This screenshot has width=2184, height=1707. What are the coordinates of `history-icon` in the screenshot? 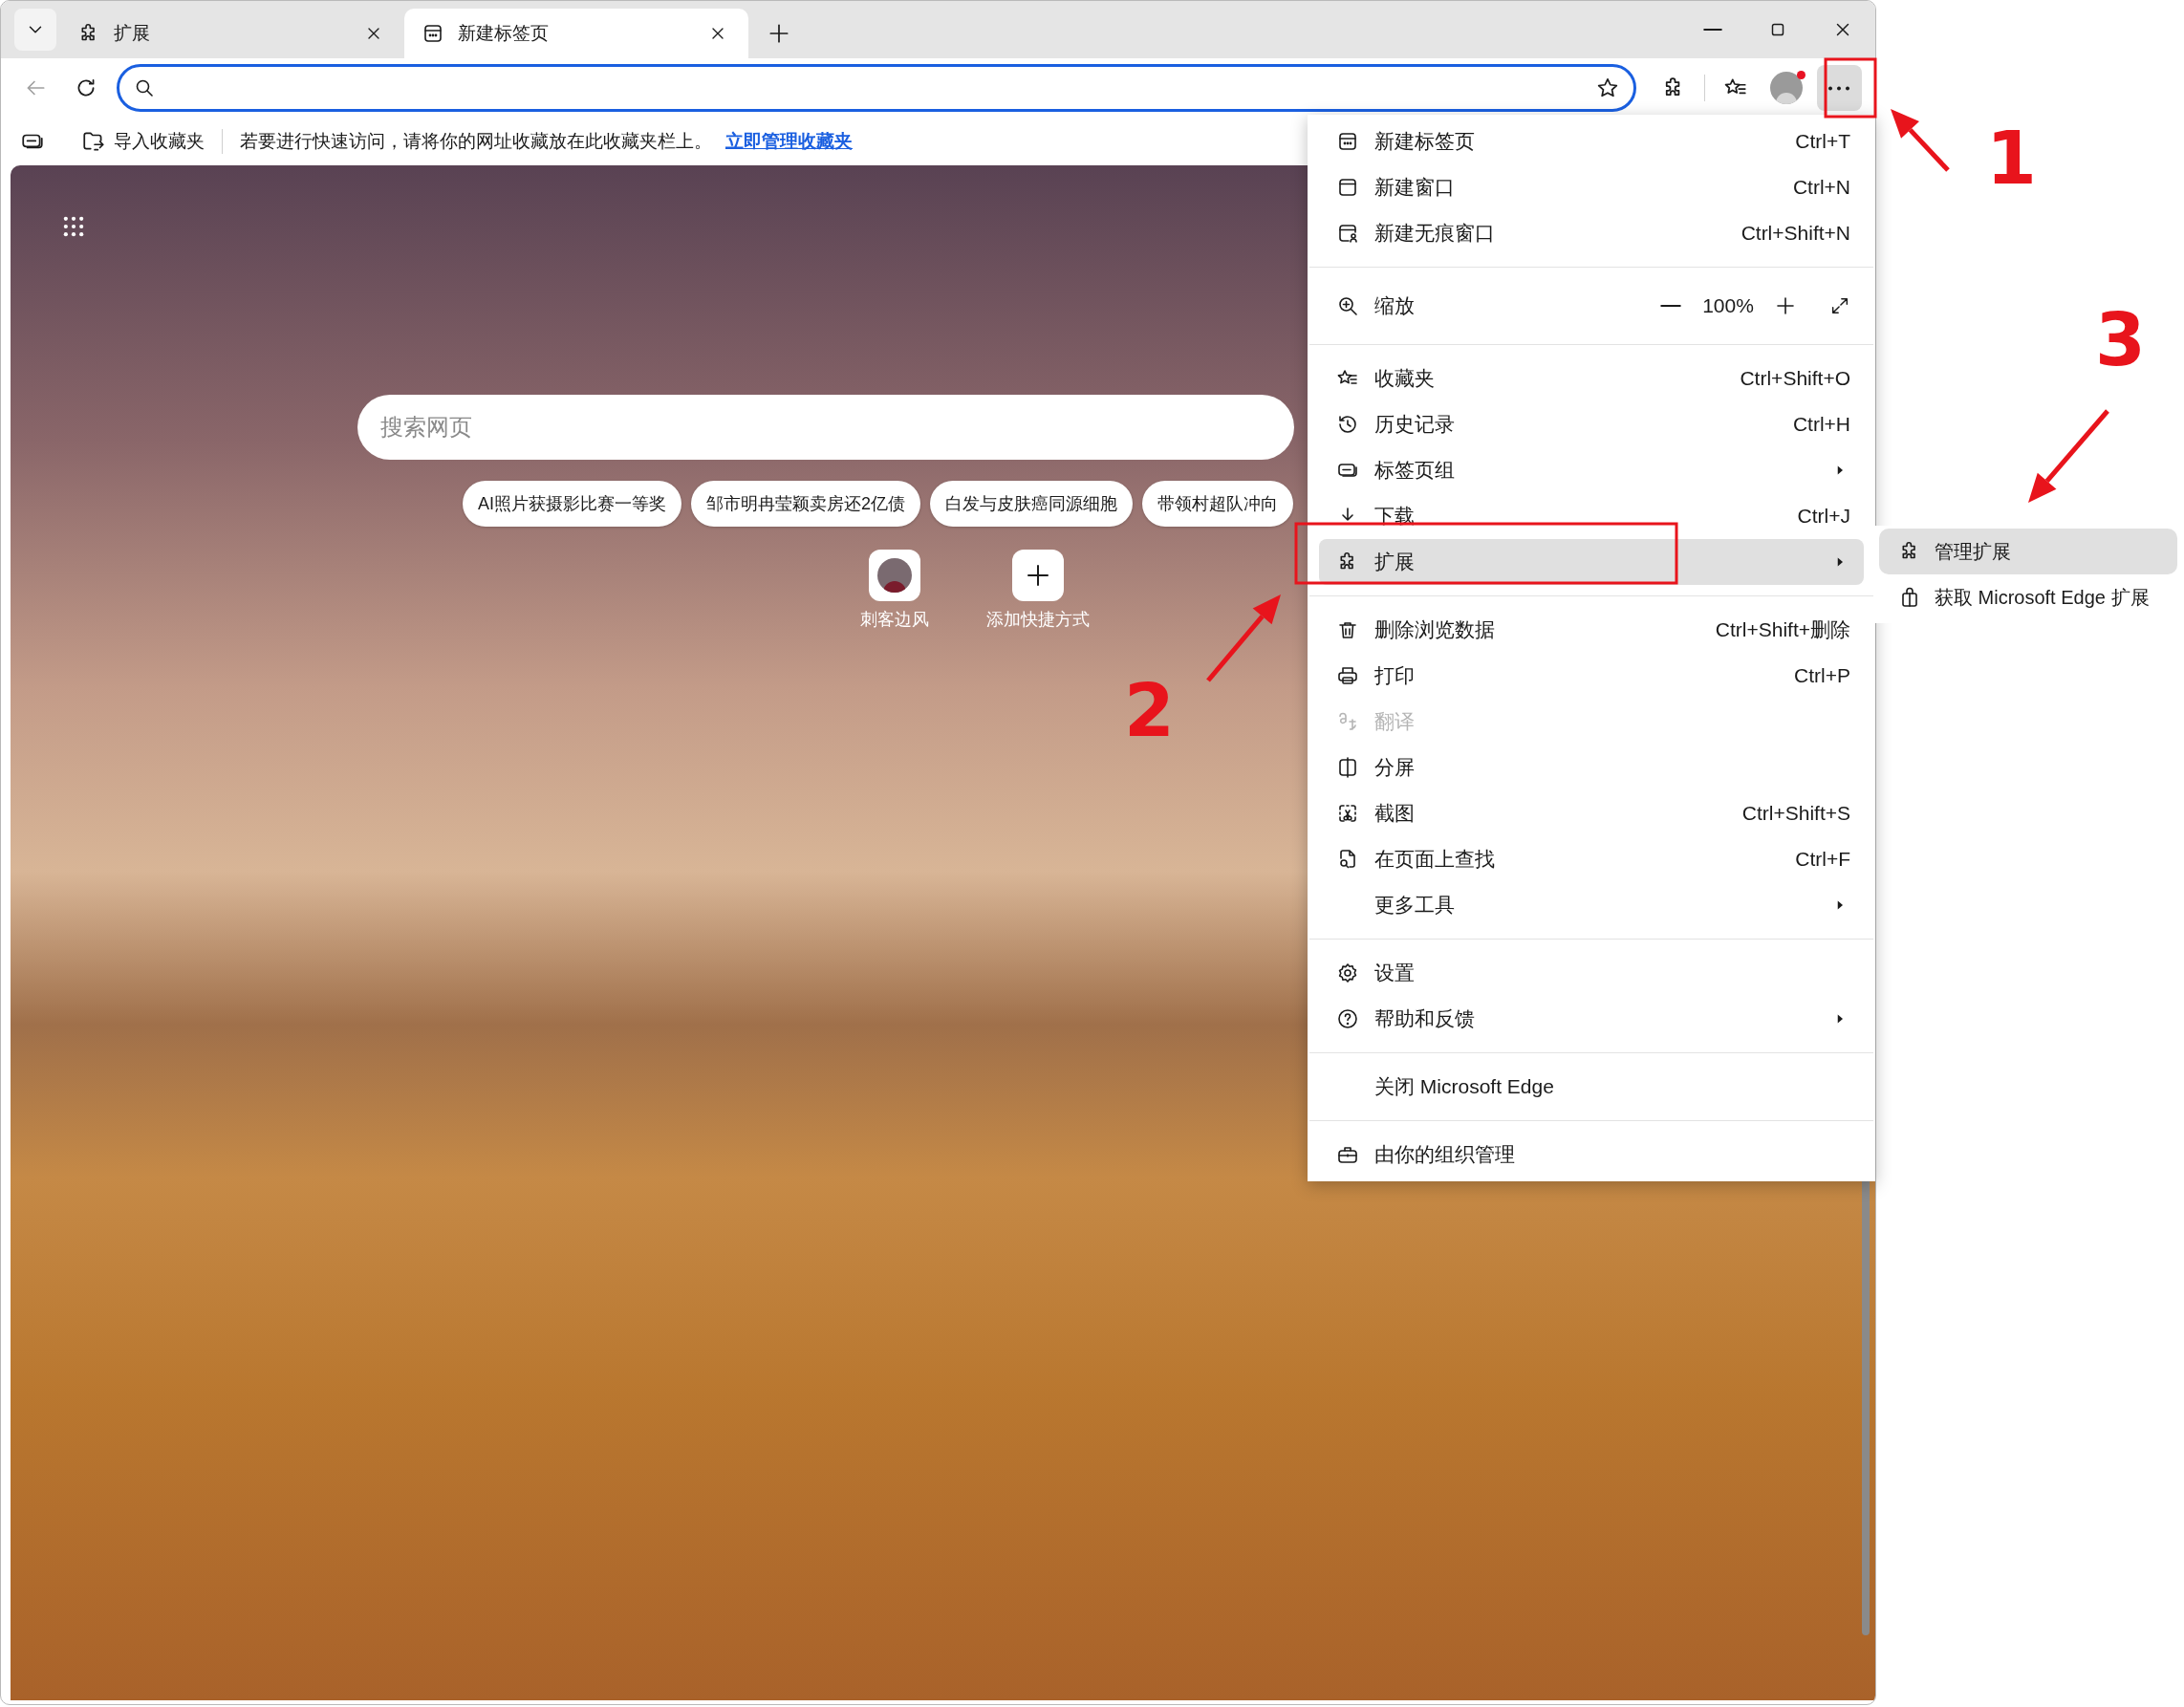 It's located at (1347, 424).